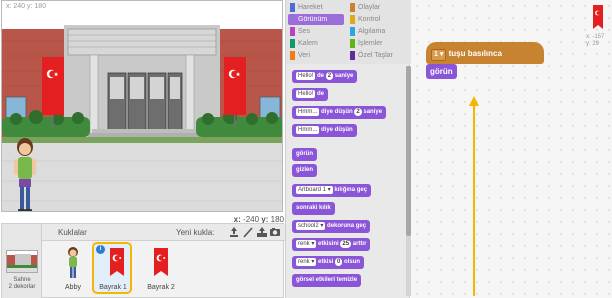 Image resolution: width=612 pixels, height=298 pixels. I want to click on sprites-header: Kuklalar Yeni kukla:, so click(163, 232).